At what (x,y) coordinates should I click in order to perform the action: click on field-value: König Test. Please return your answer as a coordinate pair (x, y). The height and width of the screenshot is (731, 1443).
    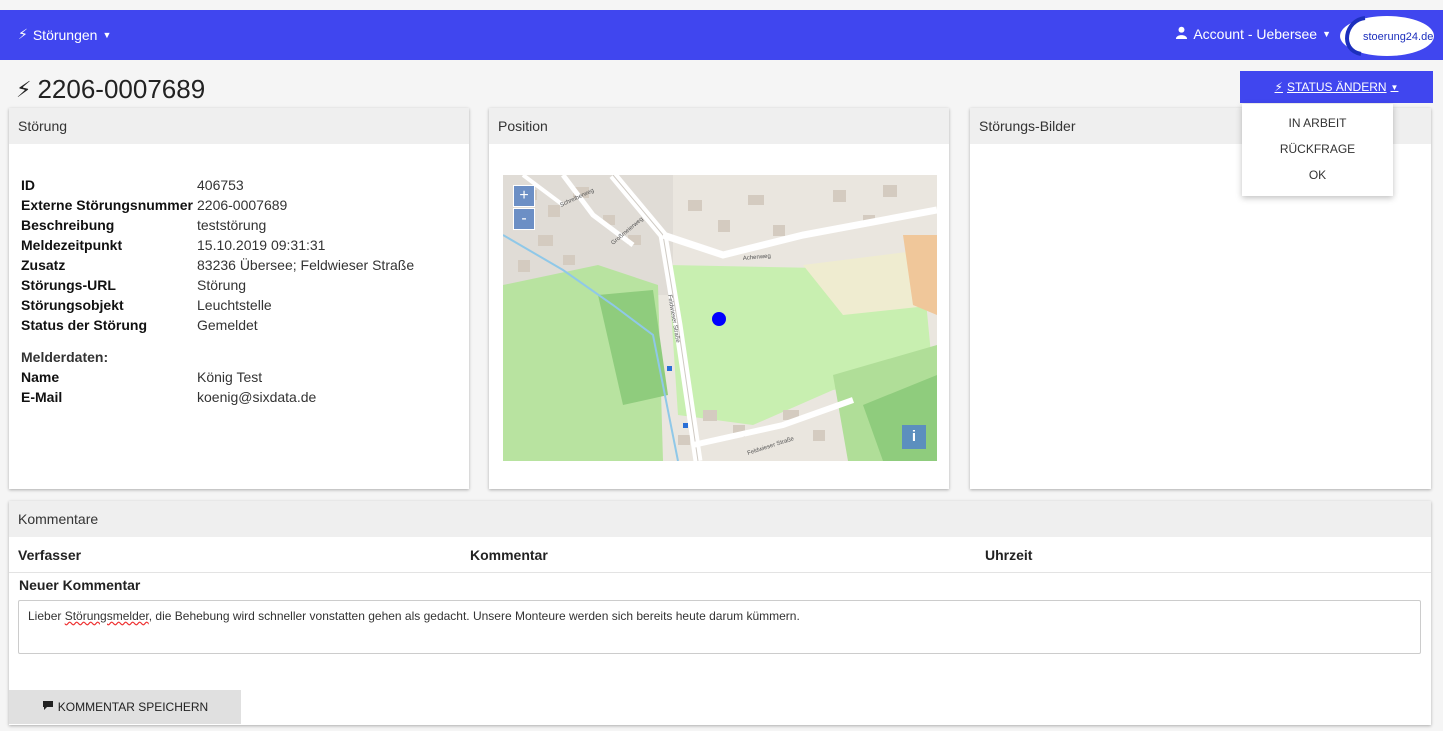
    Looking at the image, I should click on (230, 377).